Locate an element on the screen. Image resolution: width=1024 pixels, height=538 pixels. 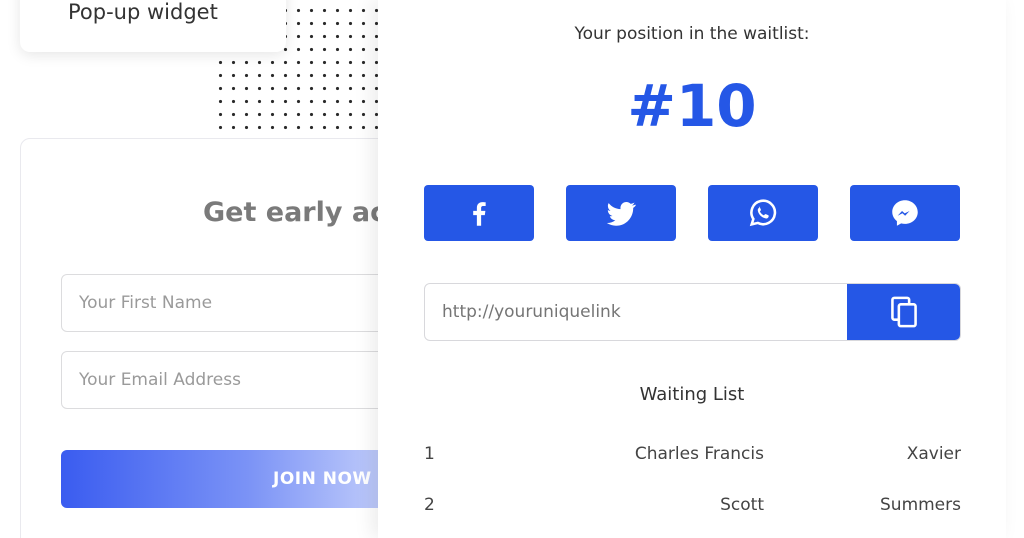
share-messenger-button is located at coordinates (905, 213).